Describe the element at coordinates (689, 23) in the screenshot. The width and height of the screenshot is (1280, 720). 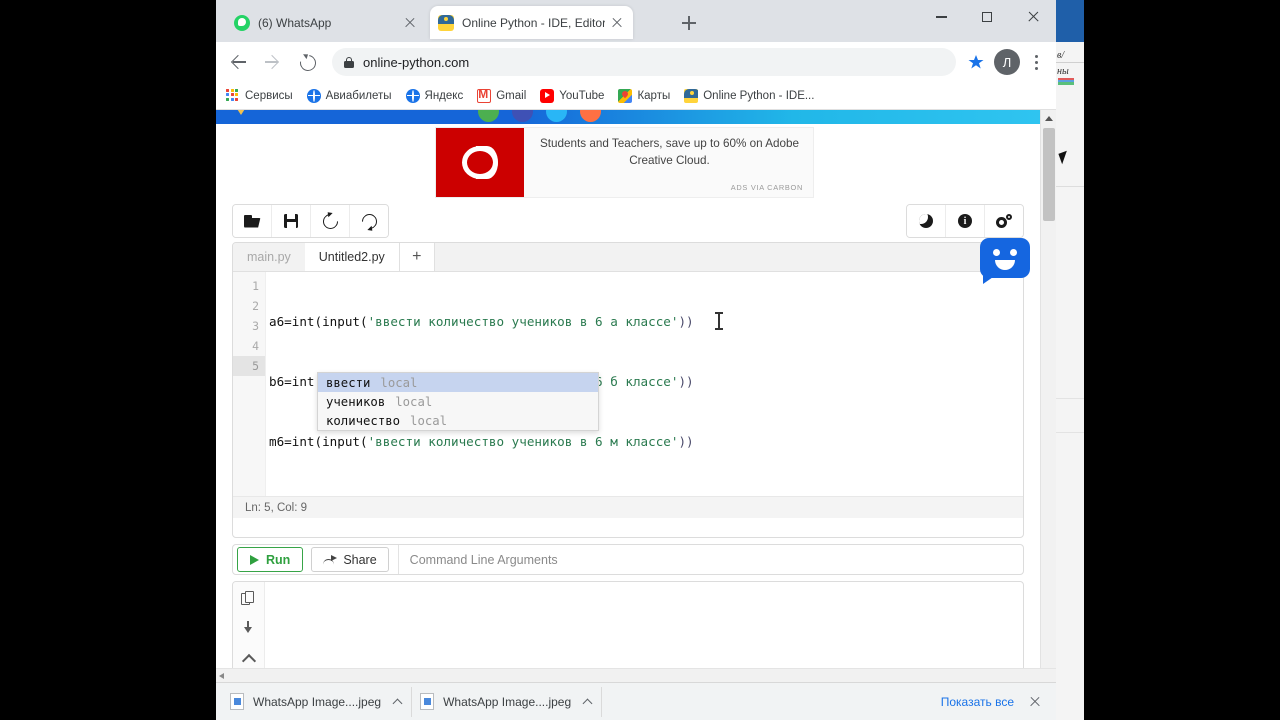
I see `new-tab-button` at that location.